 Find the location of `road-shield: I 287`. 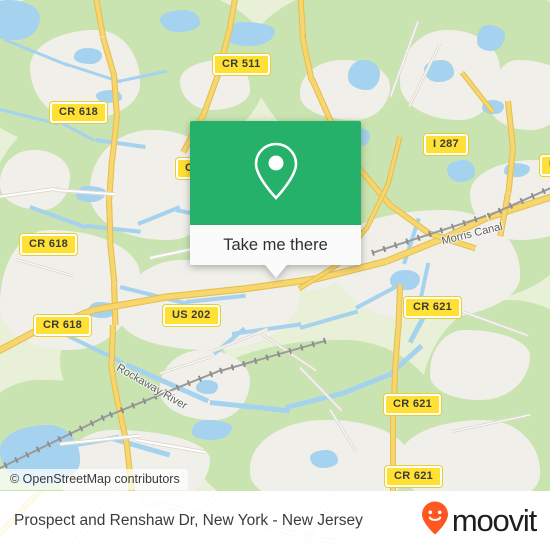

road-shield: I 287 is located at coordinates (446, 144).